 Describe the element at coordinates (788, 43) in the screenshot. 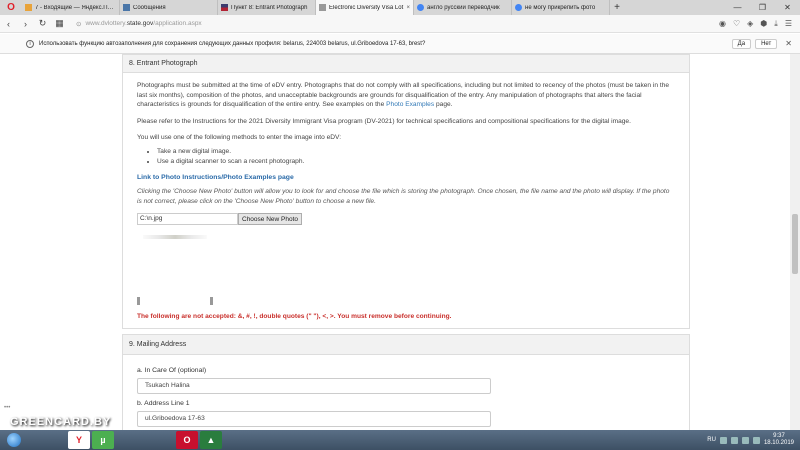

I see `close-infobar-icon: ✕` at that location.